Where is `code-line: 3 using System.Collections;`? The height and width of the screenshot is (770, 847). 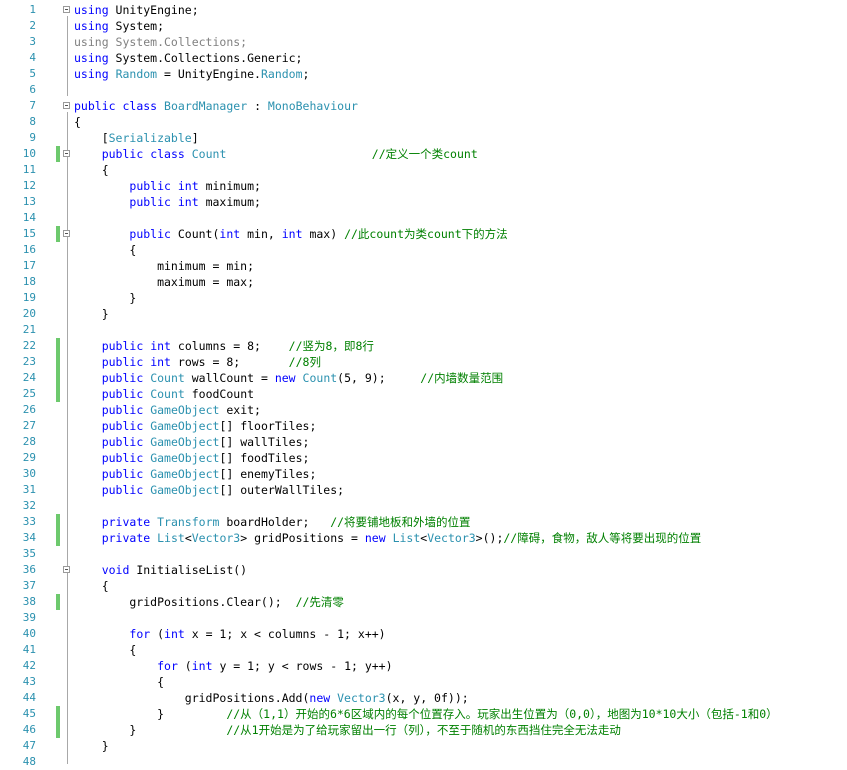
code-line: 3 using System.Collections; is located at coordinates (423, 42).